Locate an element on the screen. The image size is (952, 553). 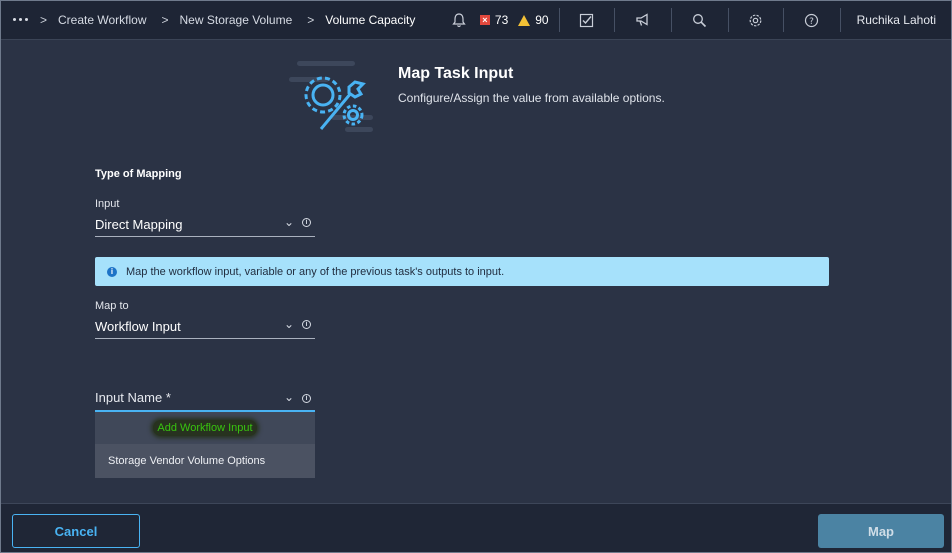
page-title: Map Task Input is located at coordinates (456, 73).